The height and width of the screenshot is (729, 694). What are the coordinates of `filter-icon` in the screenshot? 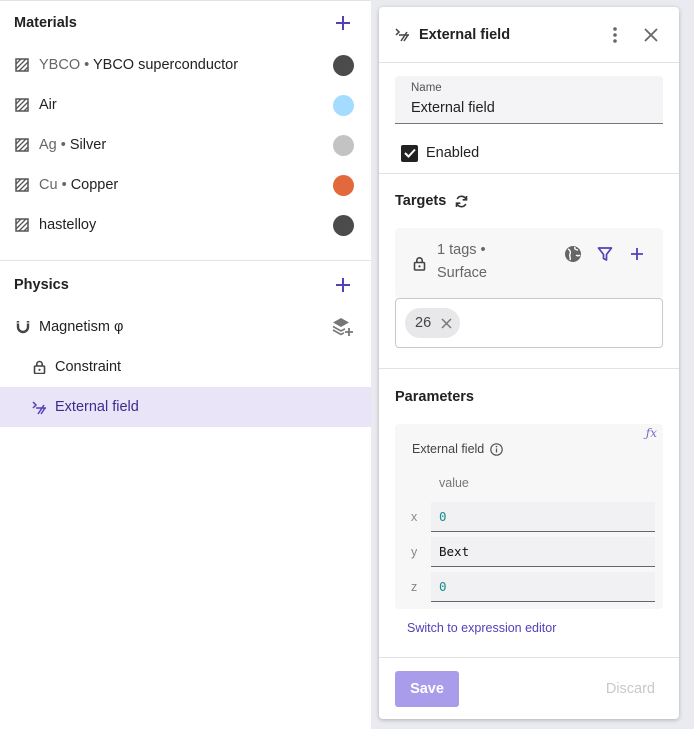 It's located at (605, 254).